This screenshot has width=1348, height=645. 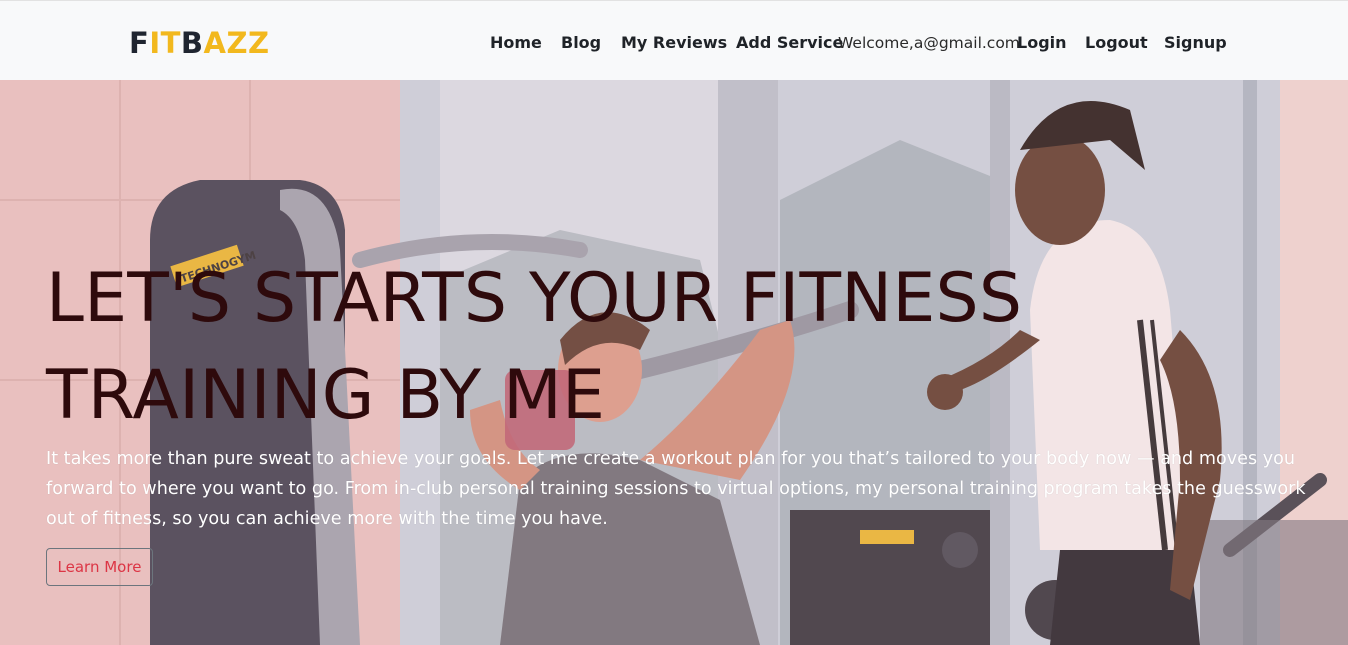 What do you see at coordinates (581, 43) in the screenshot?
I see `nav-link-blog: Blog` at bounding box center [581, 43].